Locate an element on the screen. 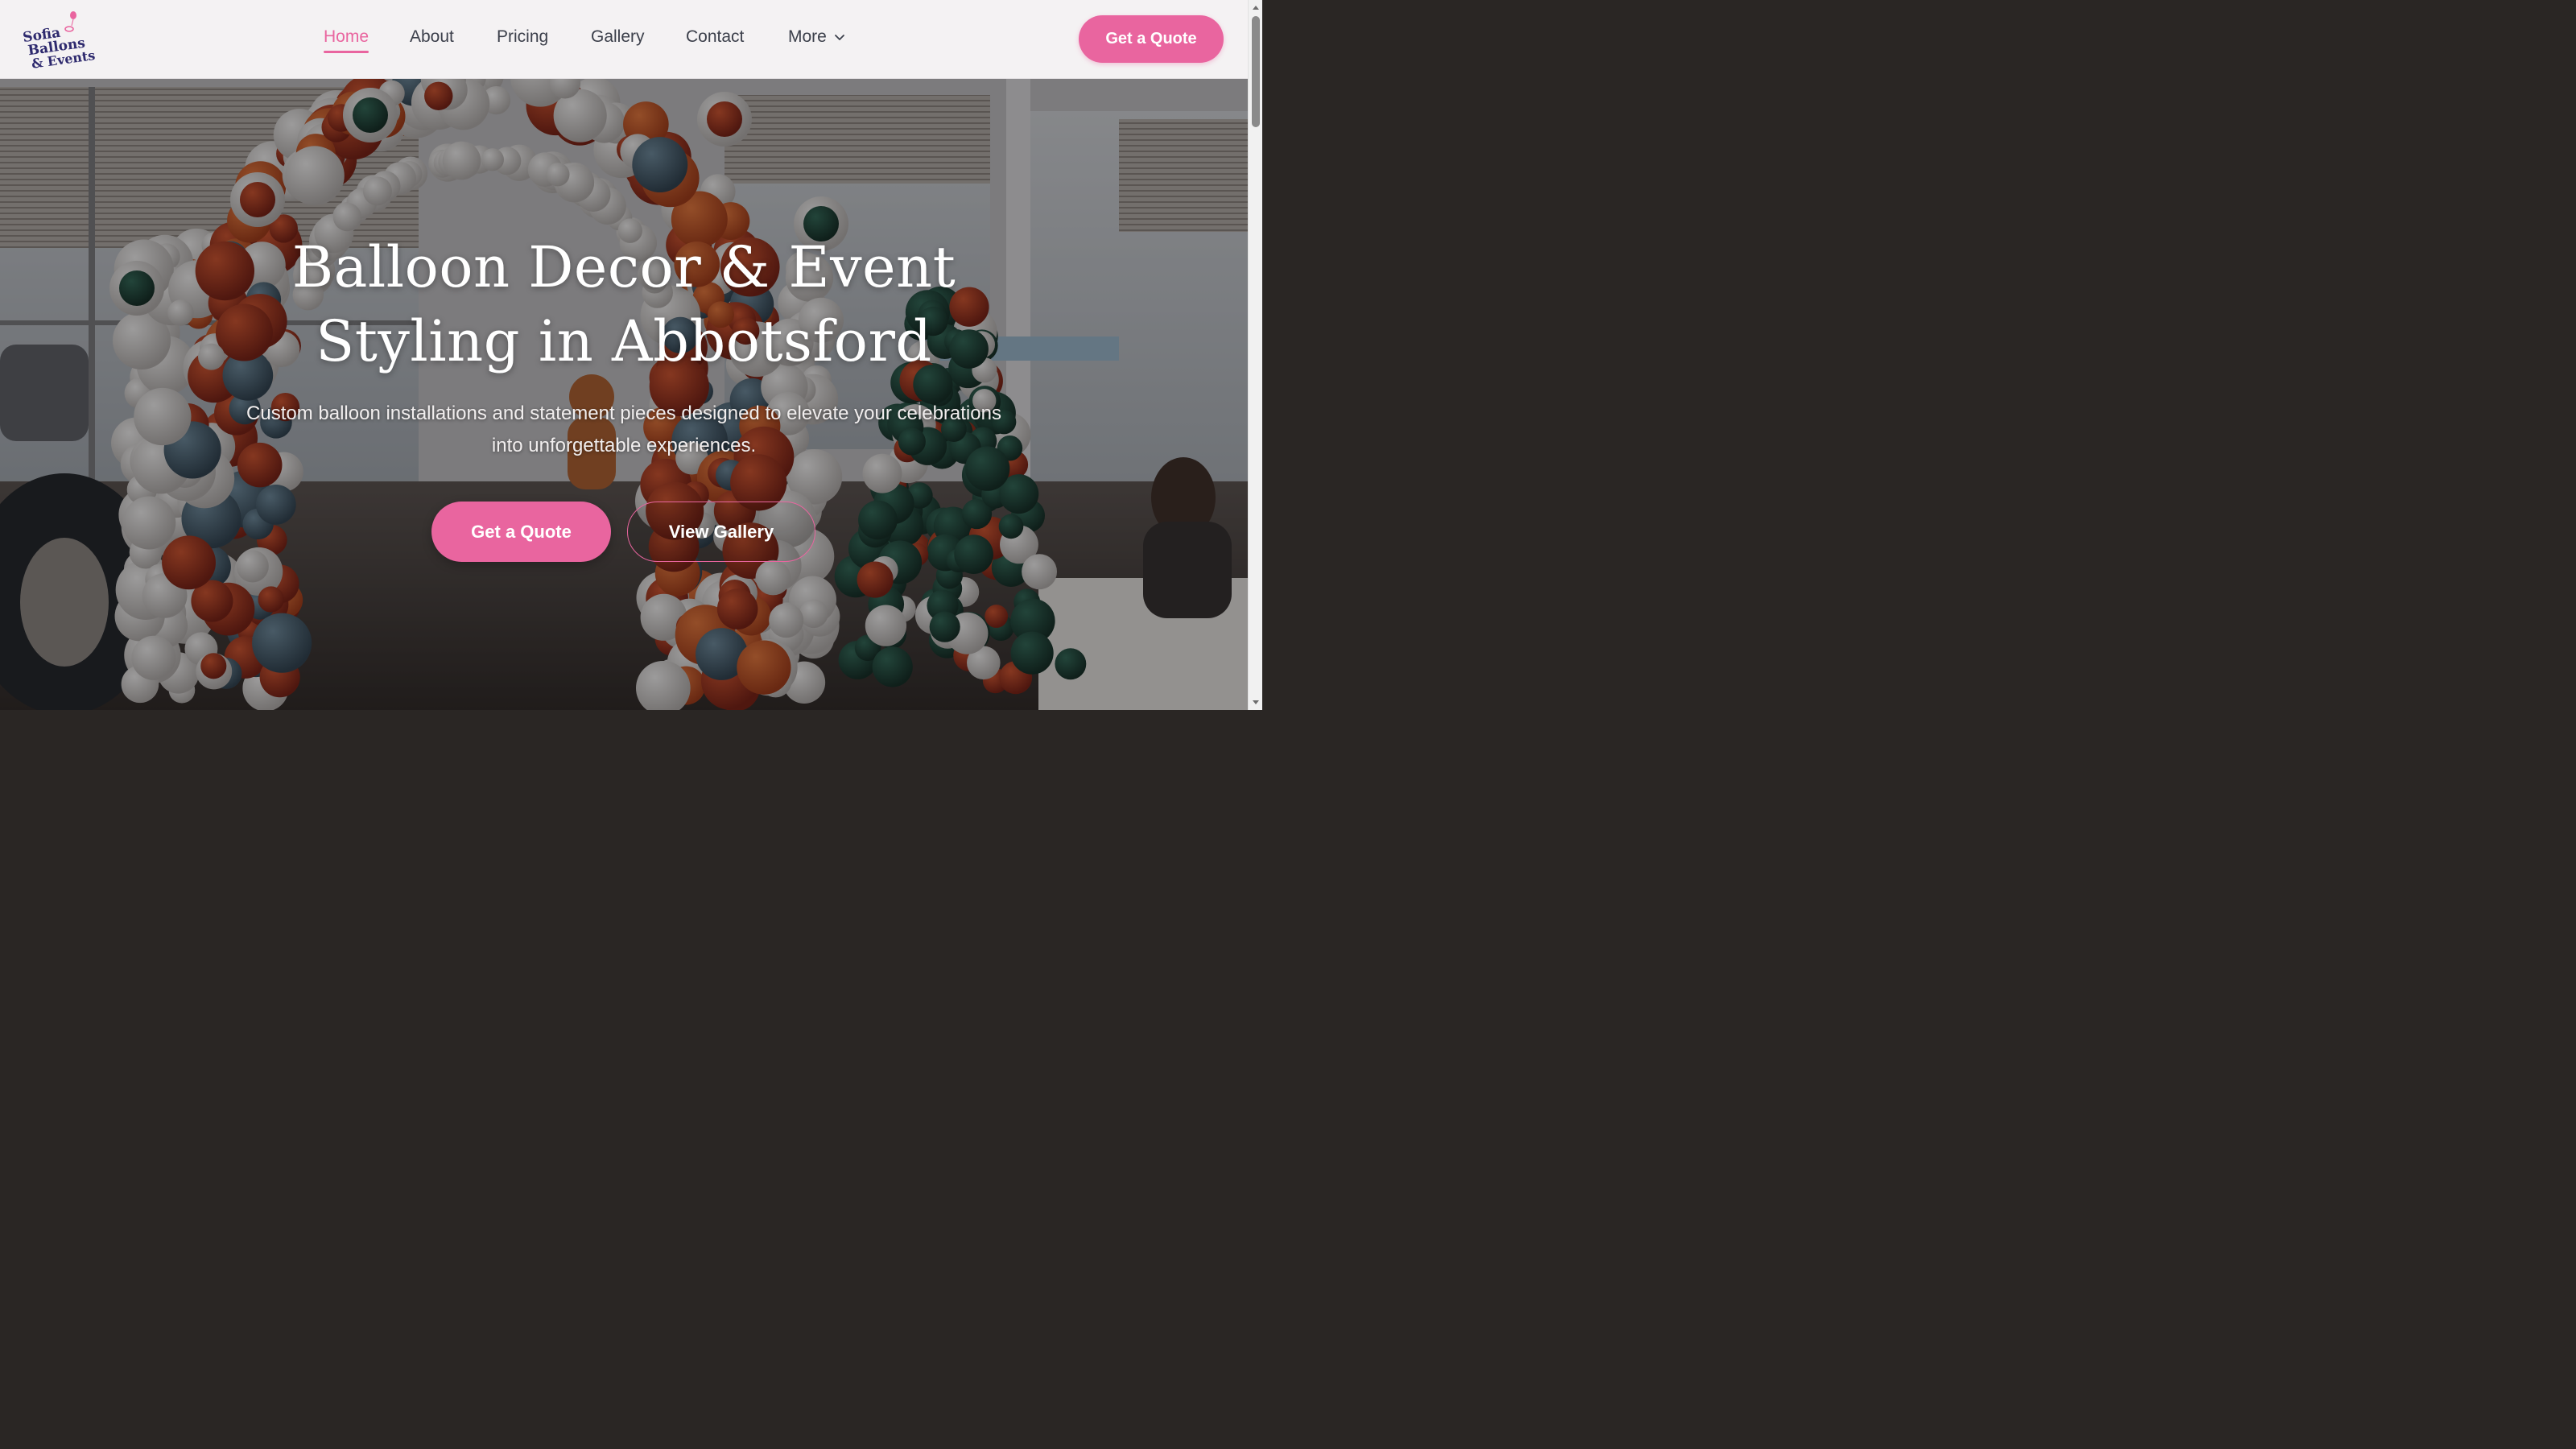 Image resolution: width=2576 pixels, height=1449 pixels. nav-item-more: More is located at coordinates (817, 37).